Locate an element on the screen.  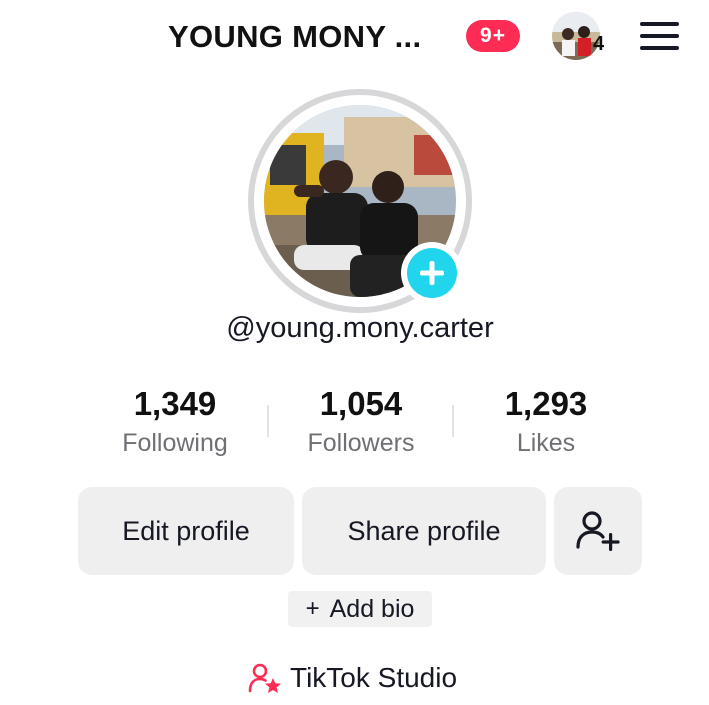
notification-badge: 9+ is located at coordinates (493, 36).